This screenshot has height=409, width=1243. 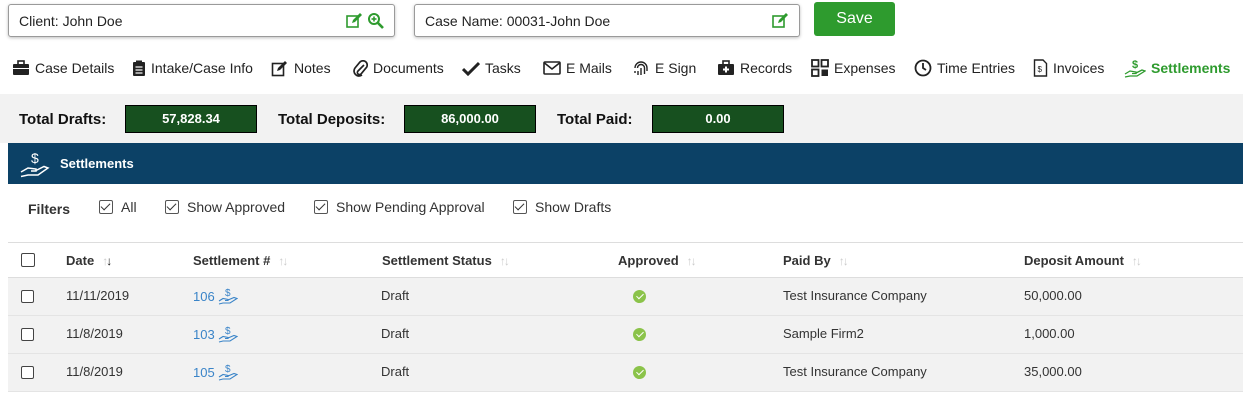 I want to click on filter-show-drafts: Show Drafts, so click(x=562, y=207).